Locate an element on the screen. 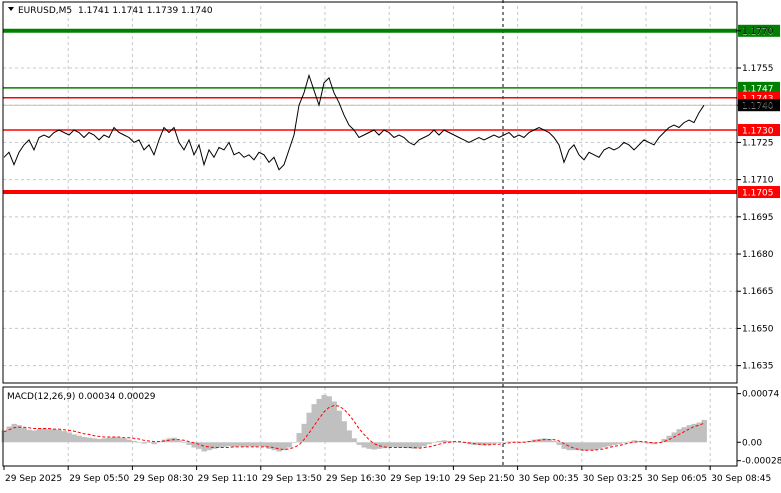  time-label: 30 Sep 00:35 is located at coordinates (549, 479).